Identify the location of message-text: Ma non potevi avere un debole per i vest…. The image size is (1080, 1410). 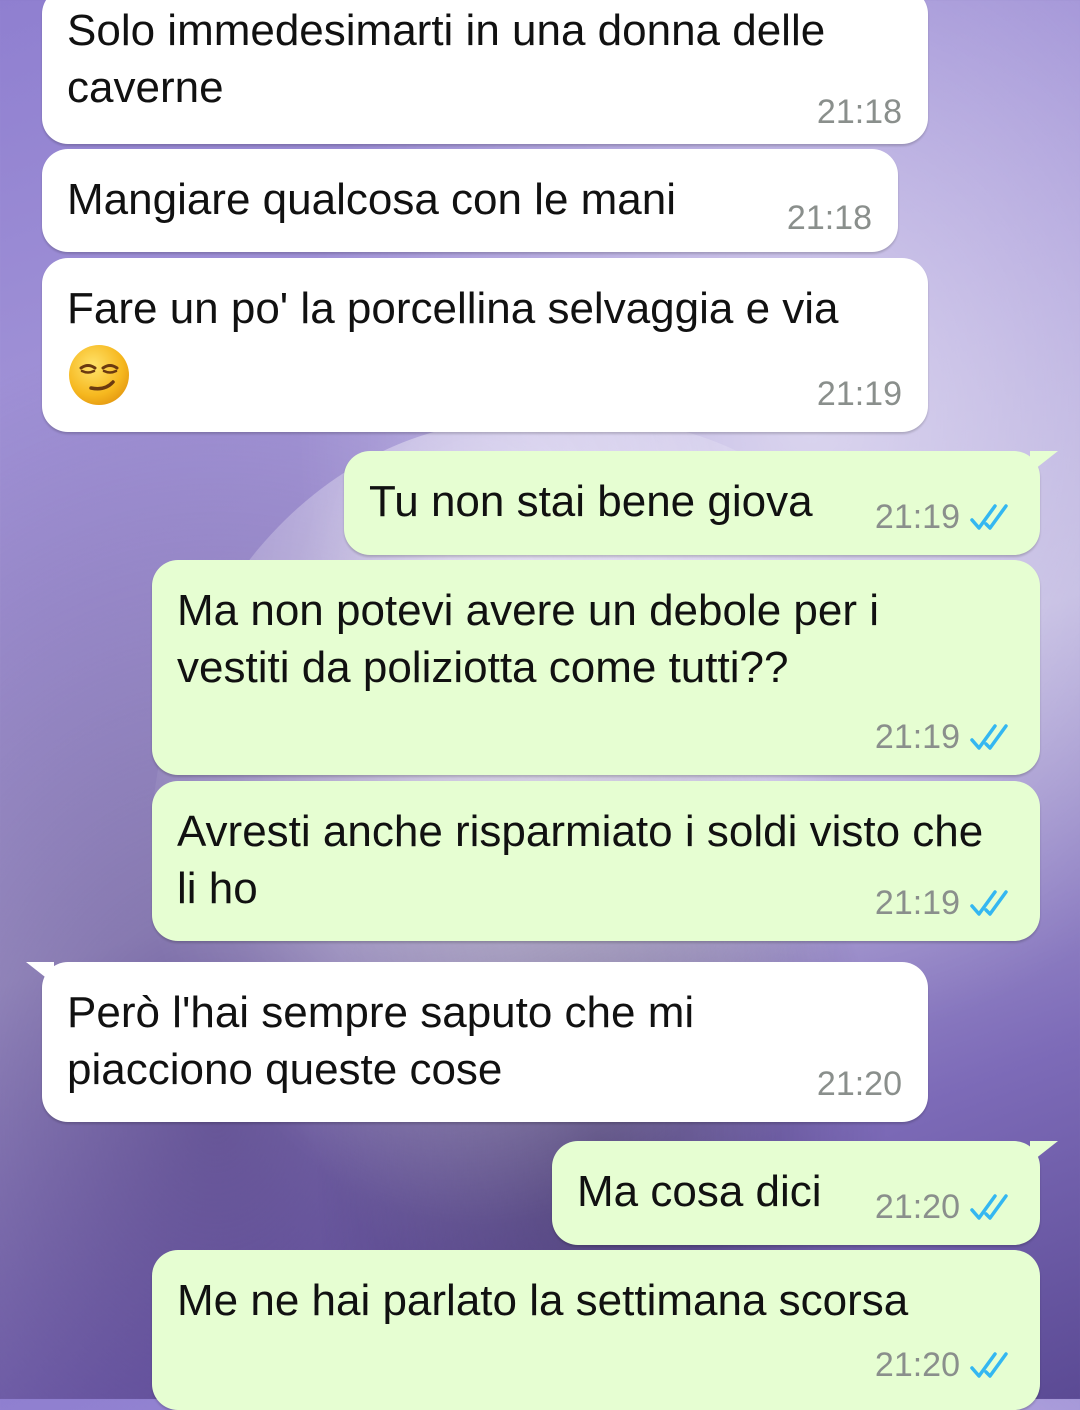
(534, 639).